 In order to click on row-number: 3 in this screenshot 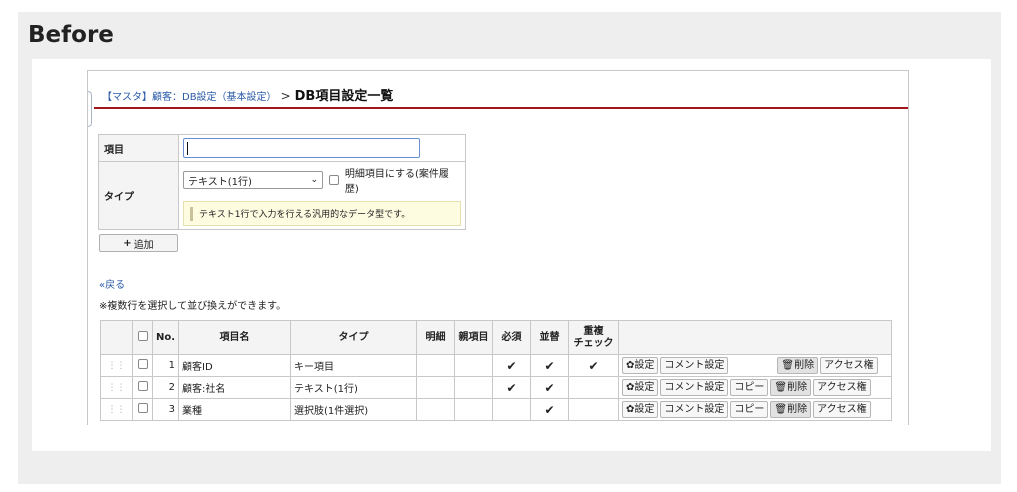, I will do `click(165, 409)`.